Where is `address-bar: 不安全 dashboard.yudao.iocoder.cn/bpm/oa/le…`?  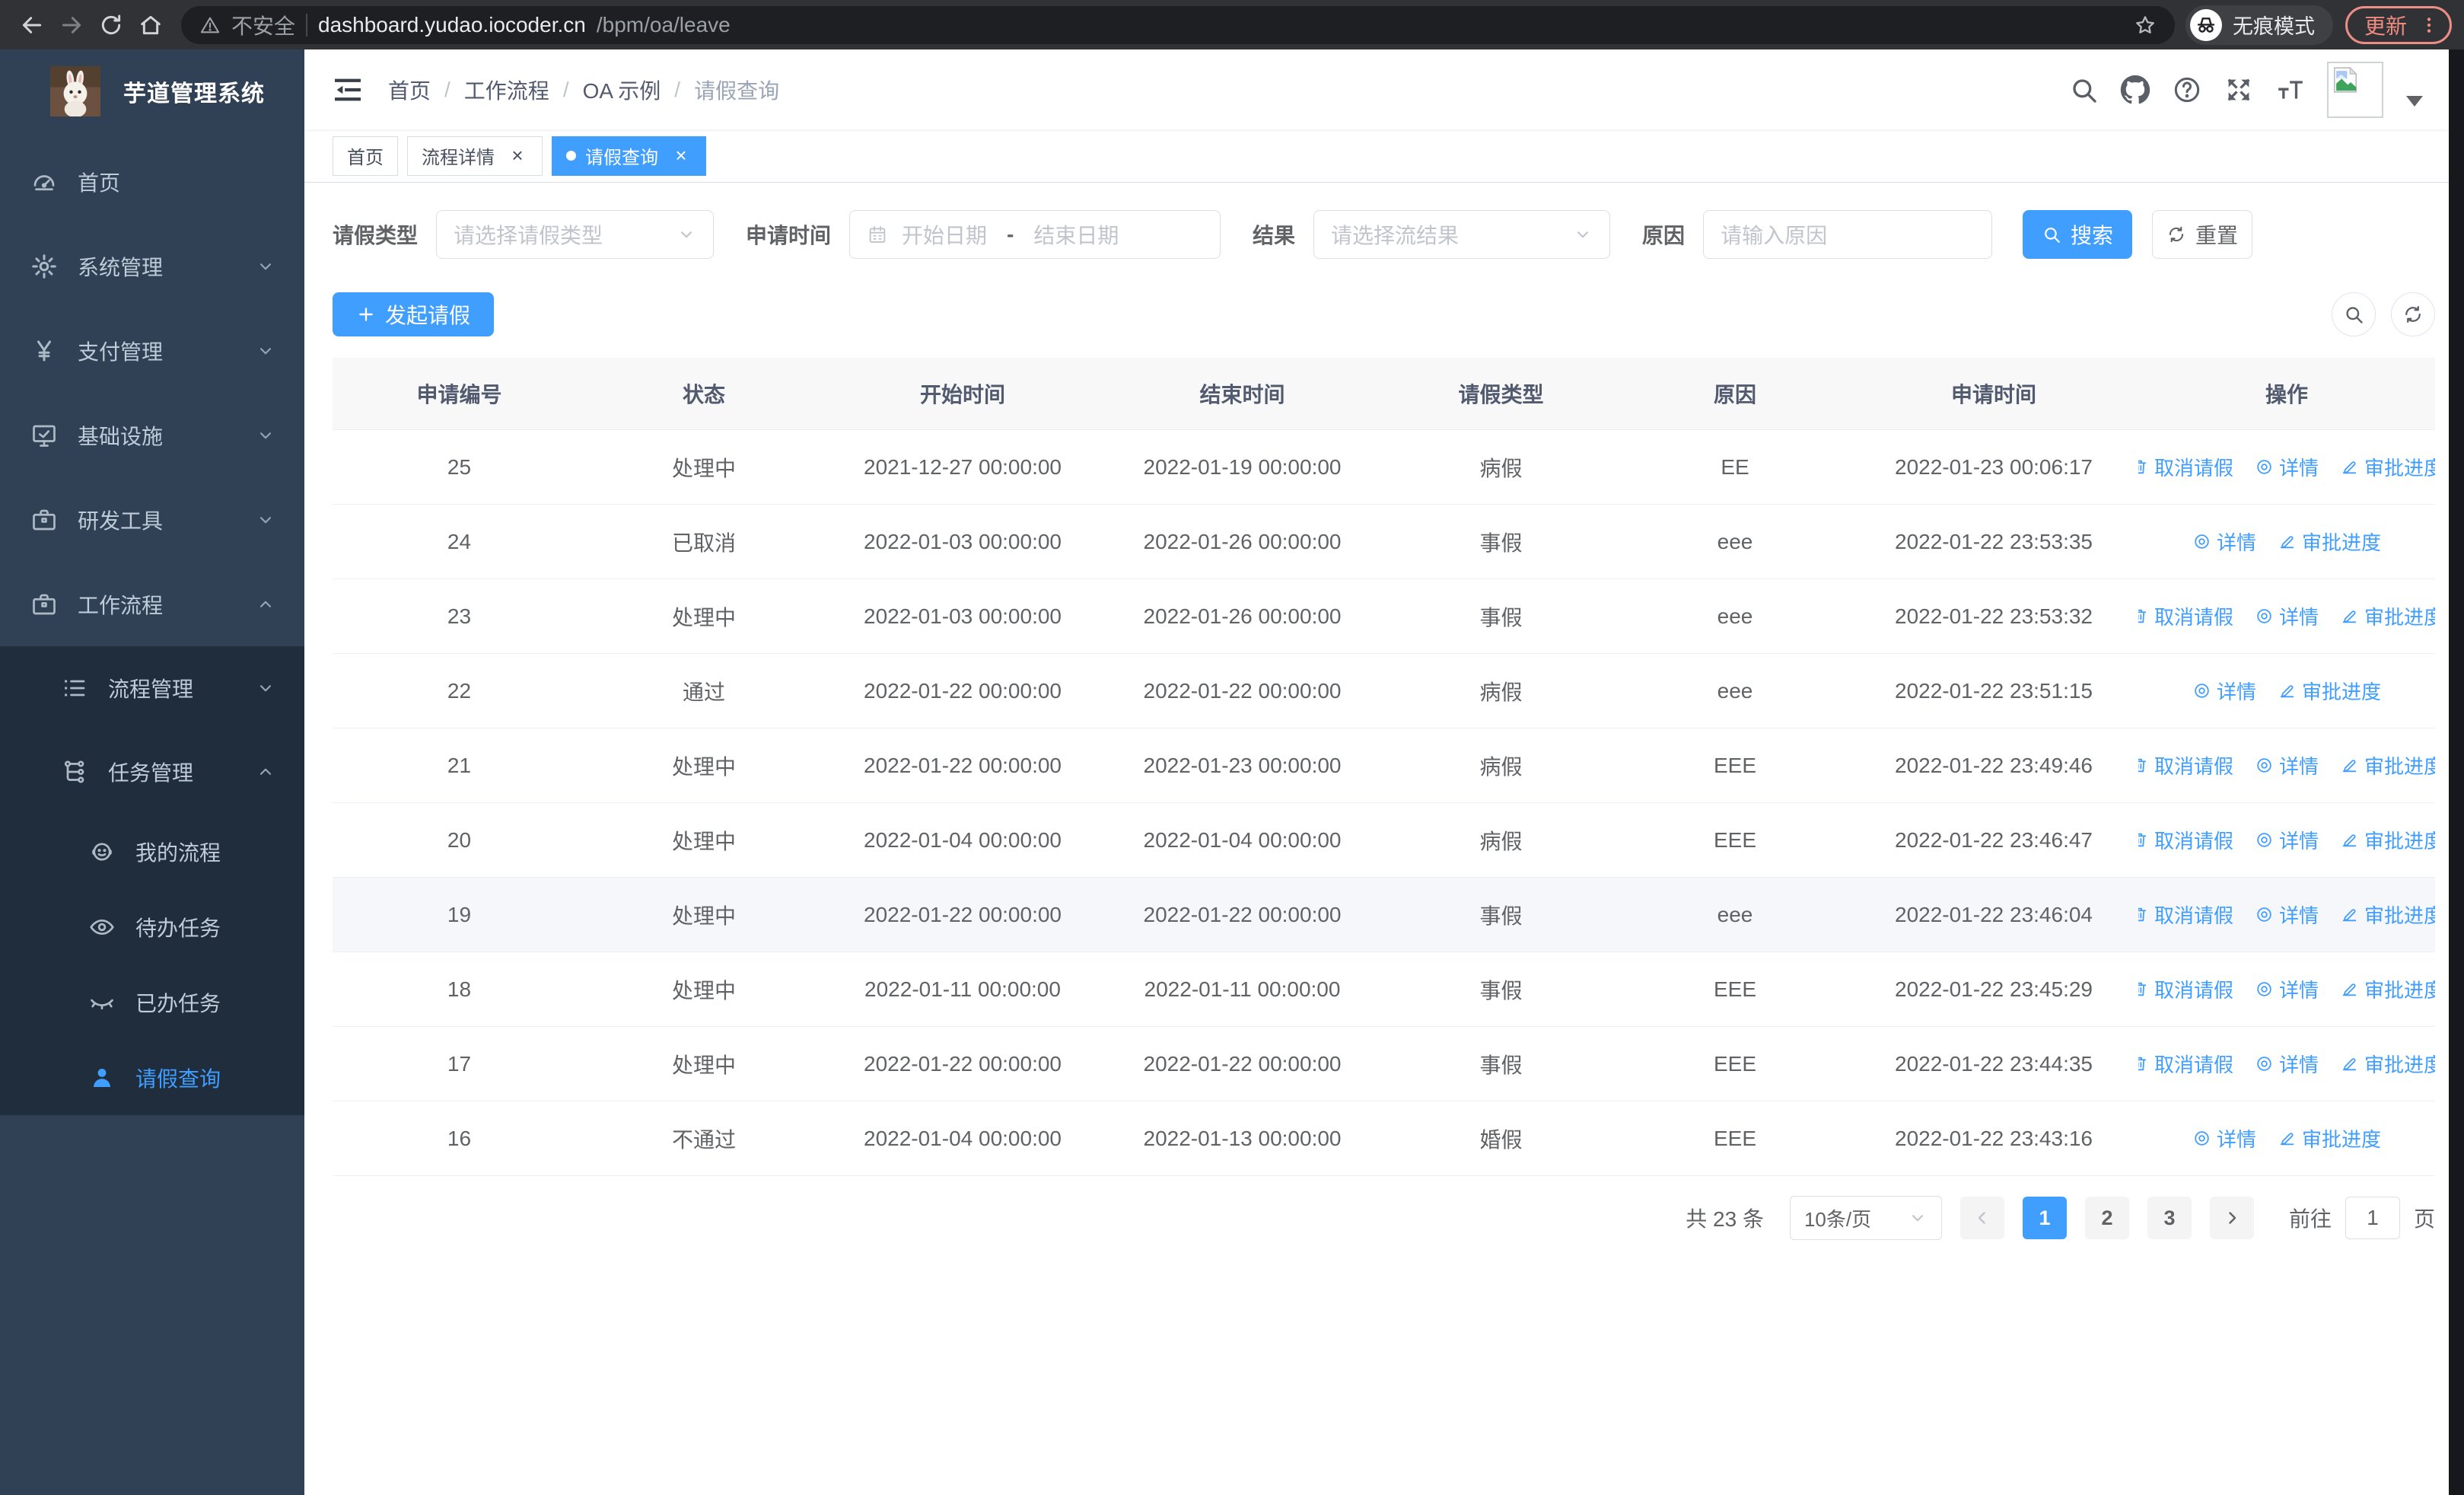
address-bar: 不安全 dashboard.yudao.iocoder.cn/bpm/oa/le… is located at coordinates (1178, 25).